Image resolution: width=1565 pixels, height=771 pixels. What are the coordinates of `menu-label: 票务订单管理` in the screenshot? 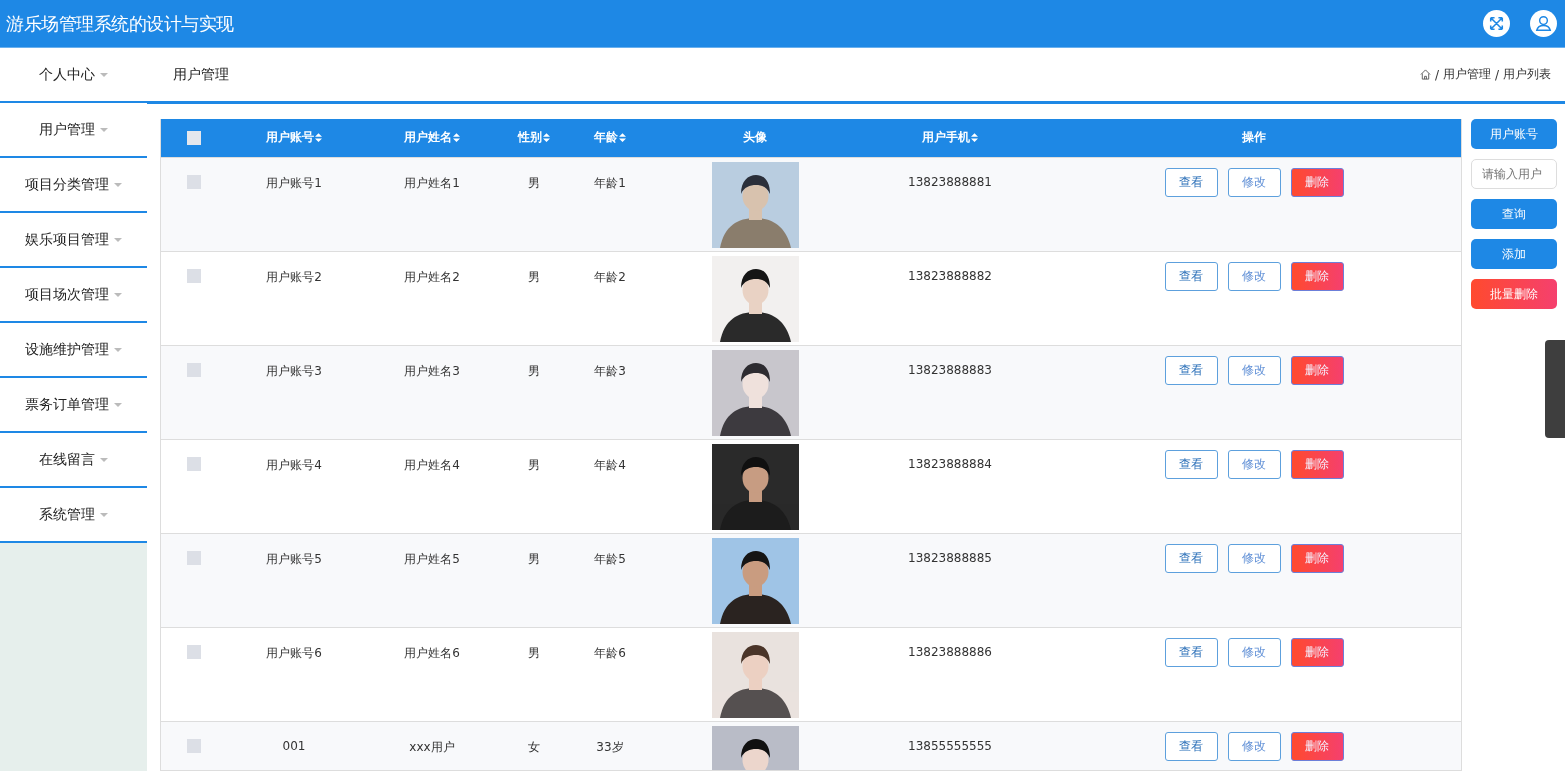 It's located at (67, 404).